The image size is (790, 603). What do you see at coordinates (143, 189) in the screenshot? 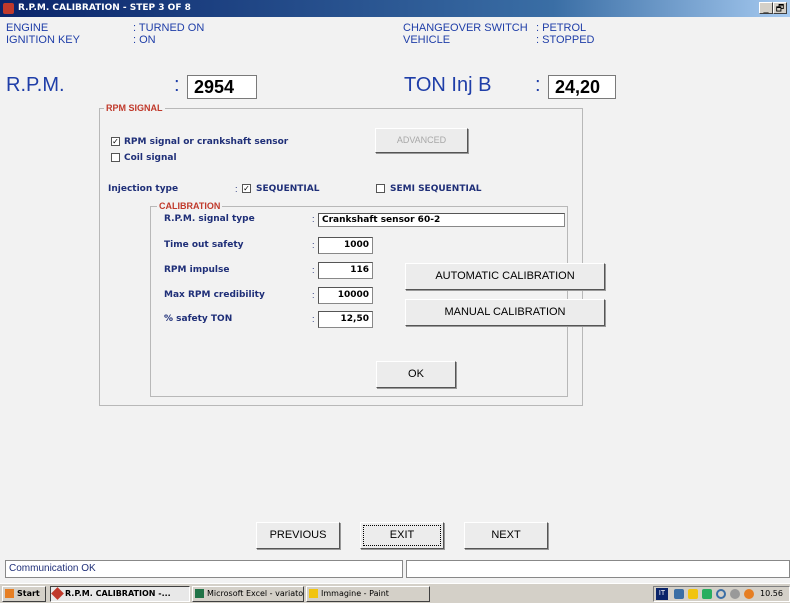
I see `injection-type-label: Injection type` at bounding box center [143, 189].